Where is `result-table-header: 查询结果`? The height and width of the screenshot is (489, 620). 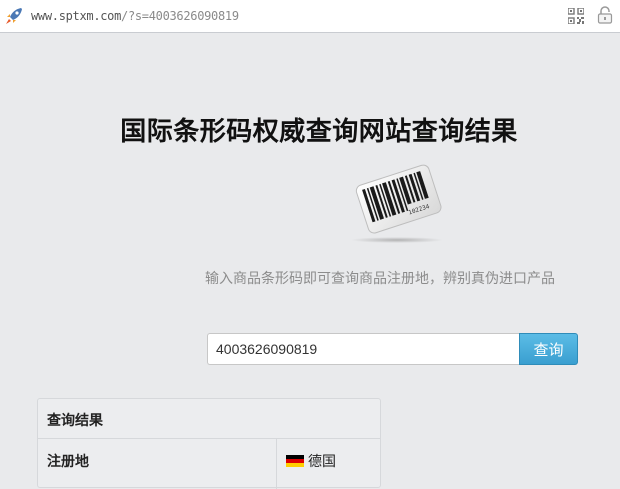
result-table-header: 查询结果 is located at coordinates (209, 419).